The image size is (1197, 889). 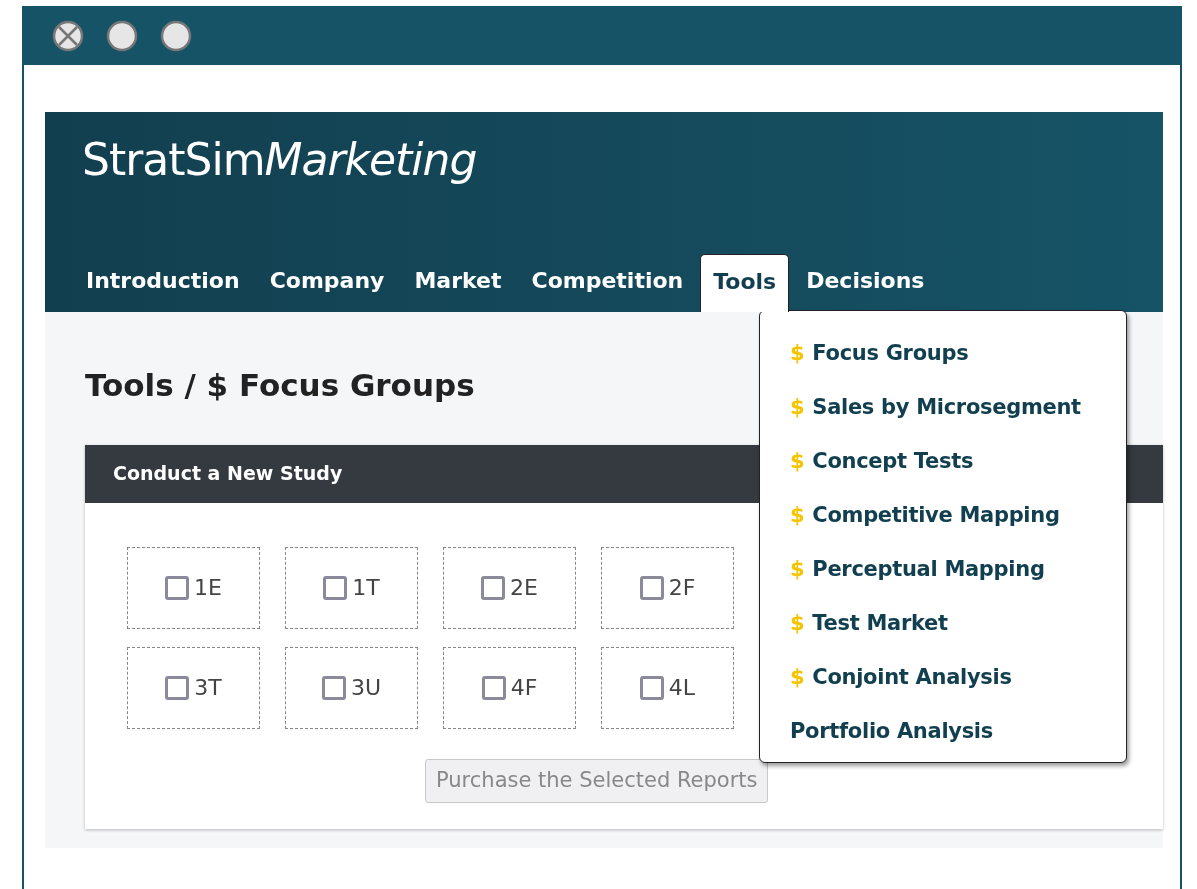 I want to click on report-option: 2F, so click(x=667, y=587).